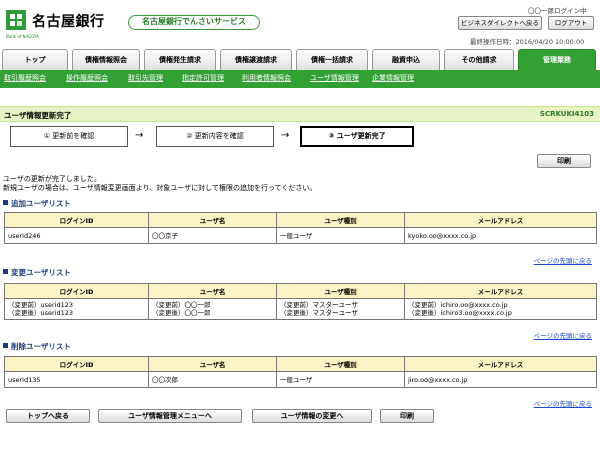  Describe the element at coordinates (566, 114) in the screenshot. I see `screen-id: SCRKUKI4103` at that location.